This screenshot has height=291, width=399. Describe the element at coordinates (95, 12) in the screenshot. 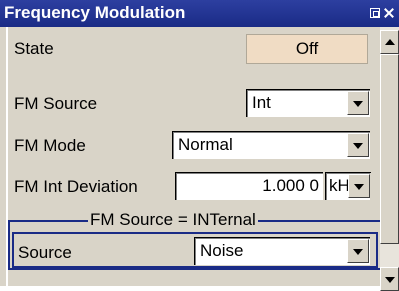

I see `window-title: Frequency Modulation` at that location.